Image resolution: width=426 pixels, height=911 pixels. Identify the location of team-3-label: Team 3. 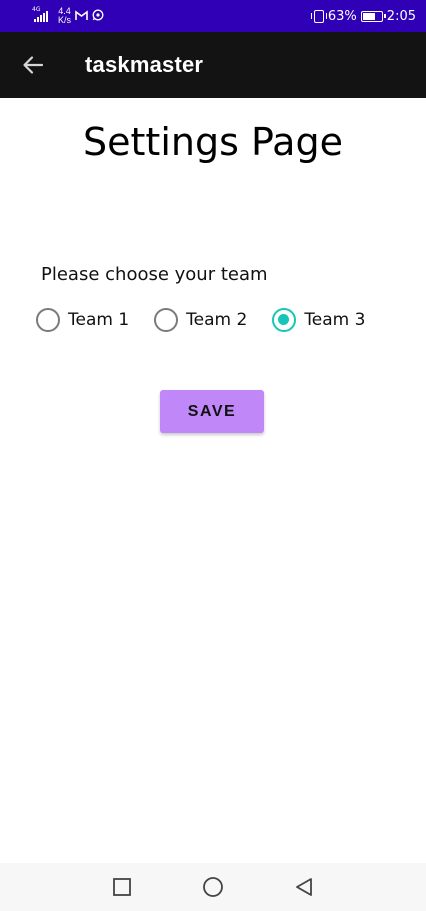
(334, 320).